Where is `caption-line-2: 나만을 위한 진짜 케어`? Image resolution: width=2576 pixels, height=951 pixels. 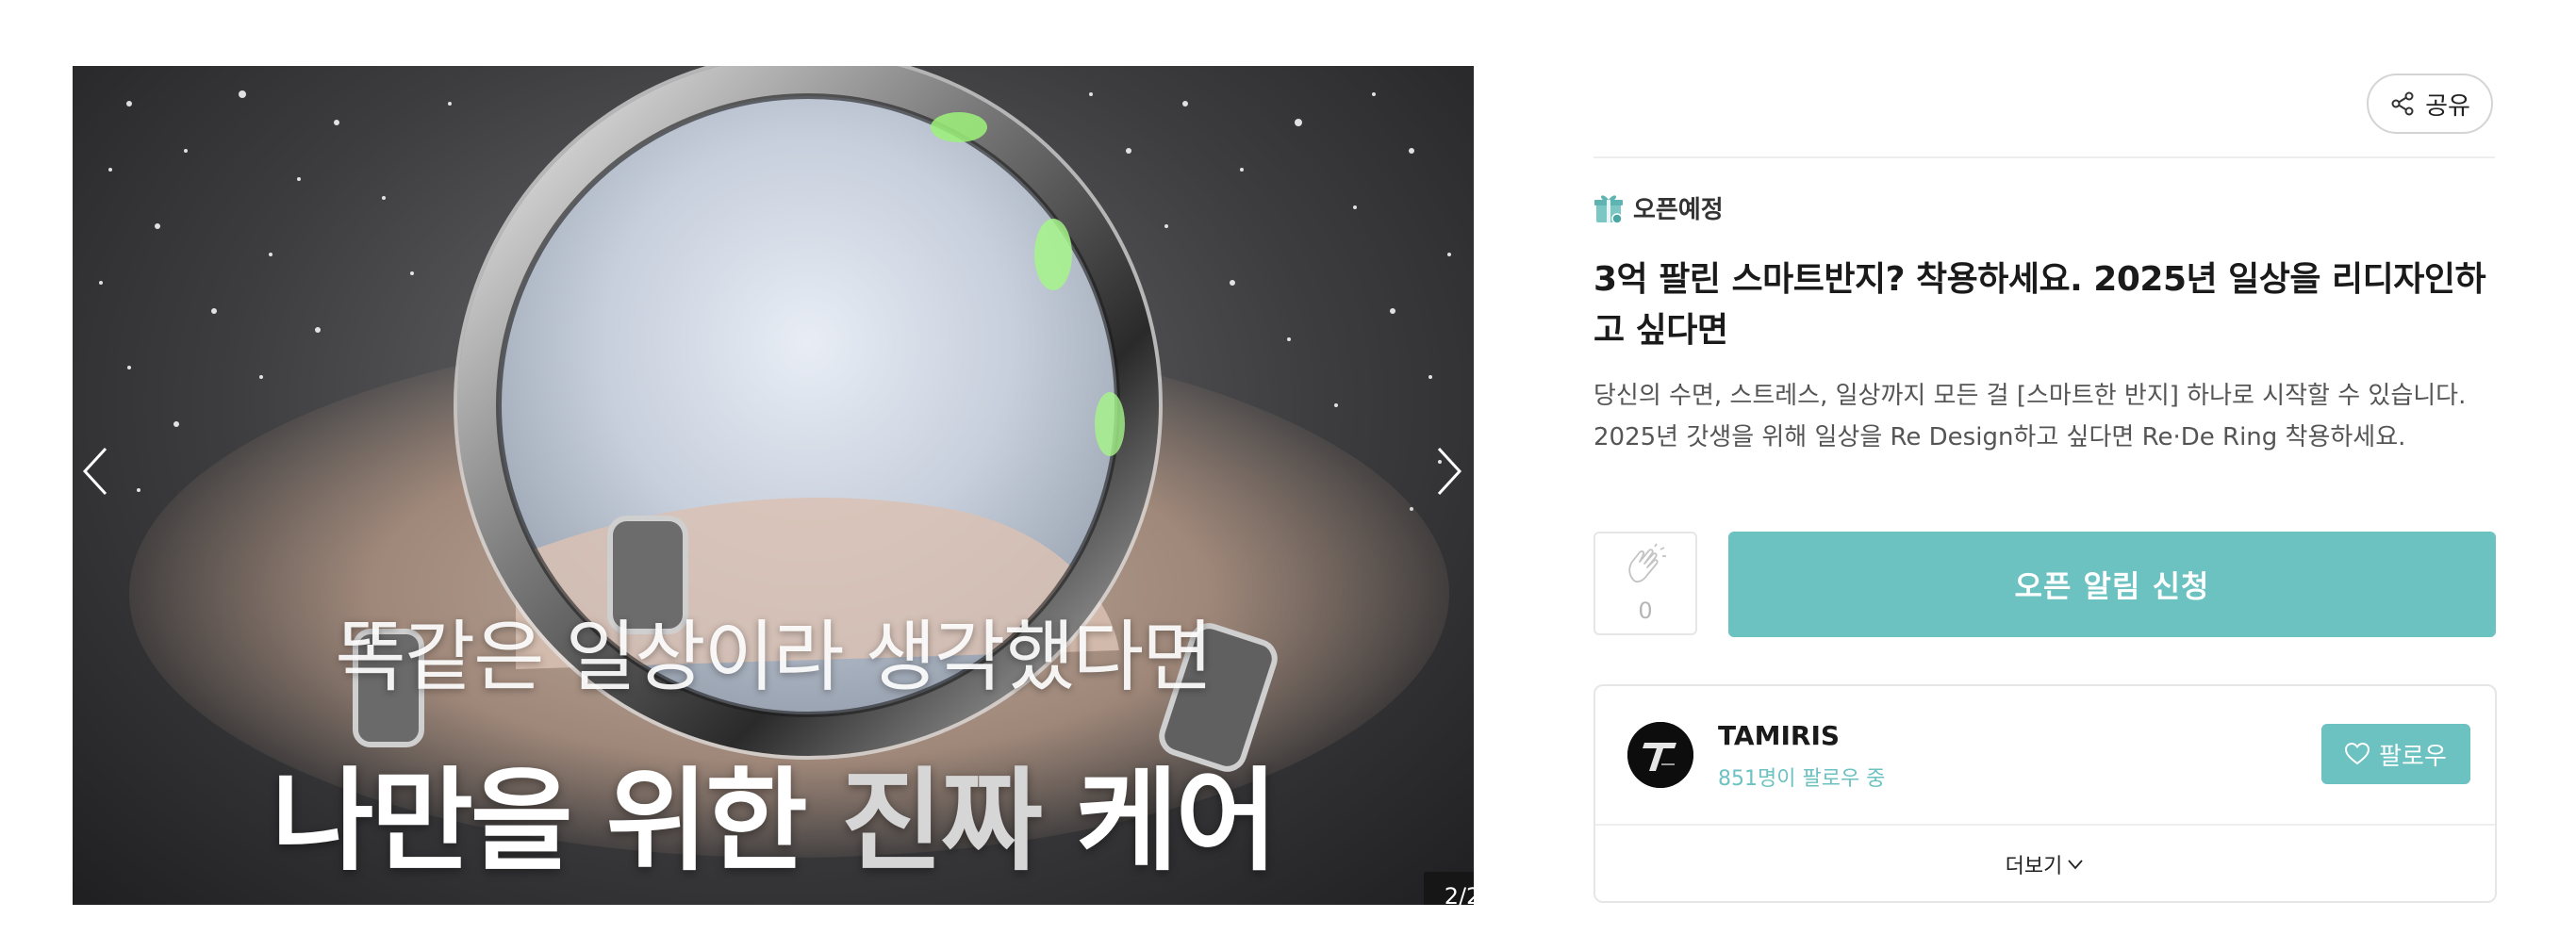
caption-line-2: 나만을 위한 진짜 케어 is located at coordinates (773, 811).